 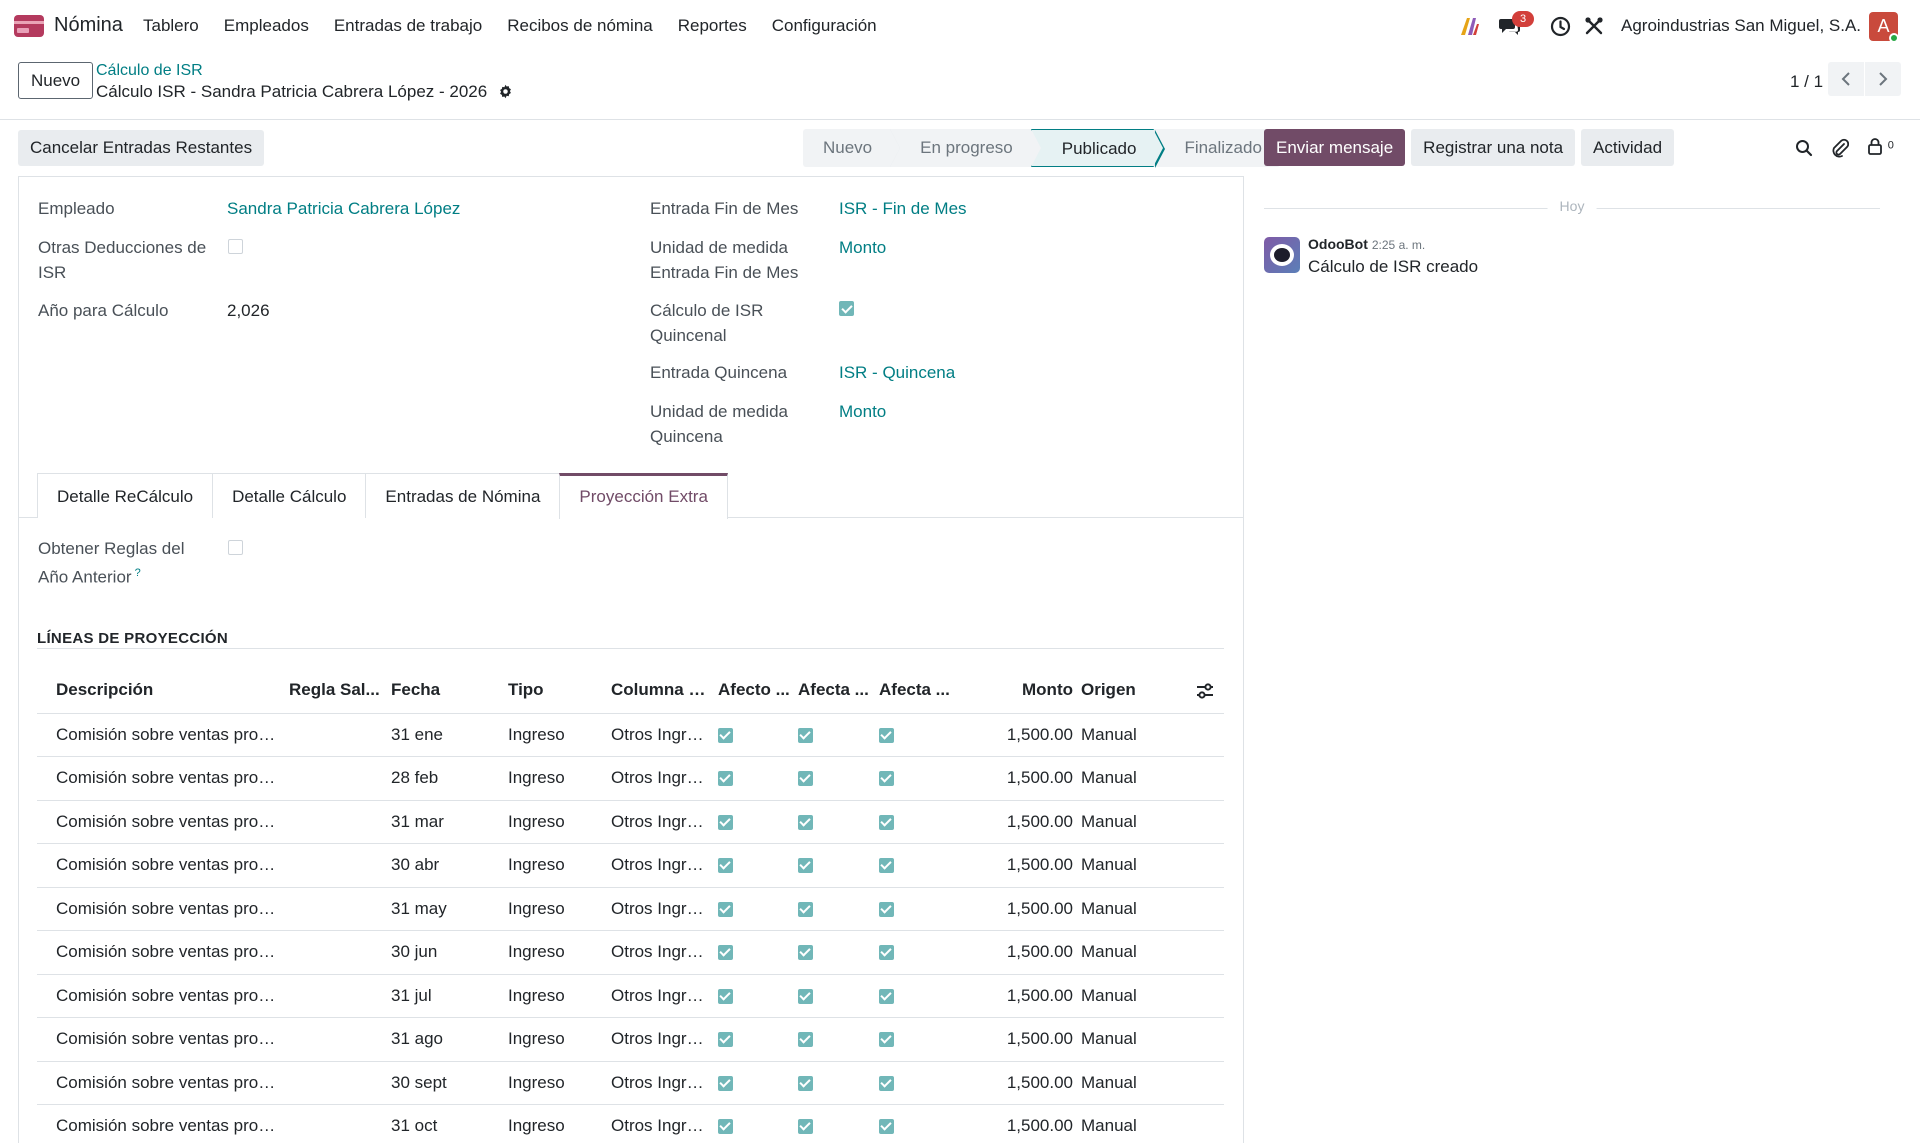 I want to click on cell-fecha: 30 abr, so click(x=445, y=865).